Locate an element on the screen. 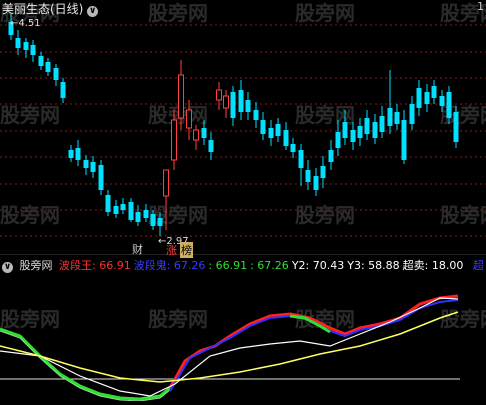 This screenshot has width=486, height=405. indicator-item-0: 波段王: 66.91 is located at coordinates (95, 265).